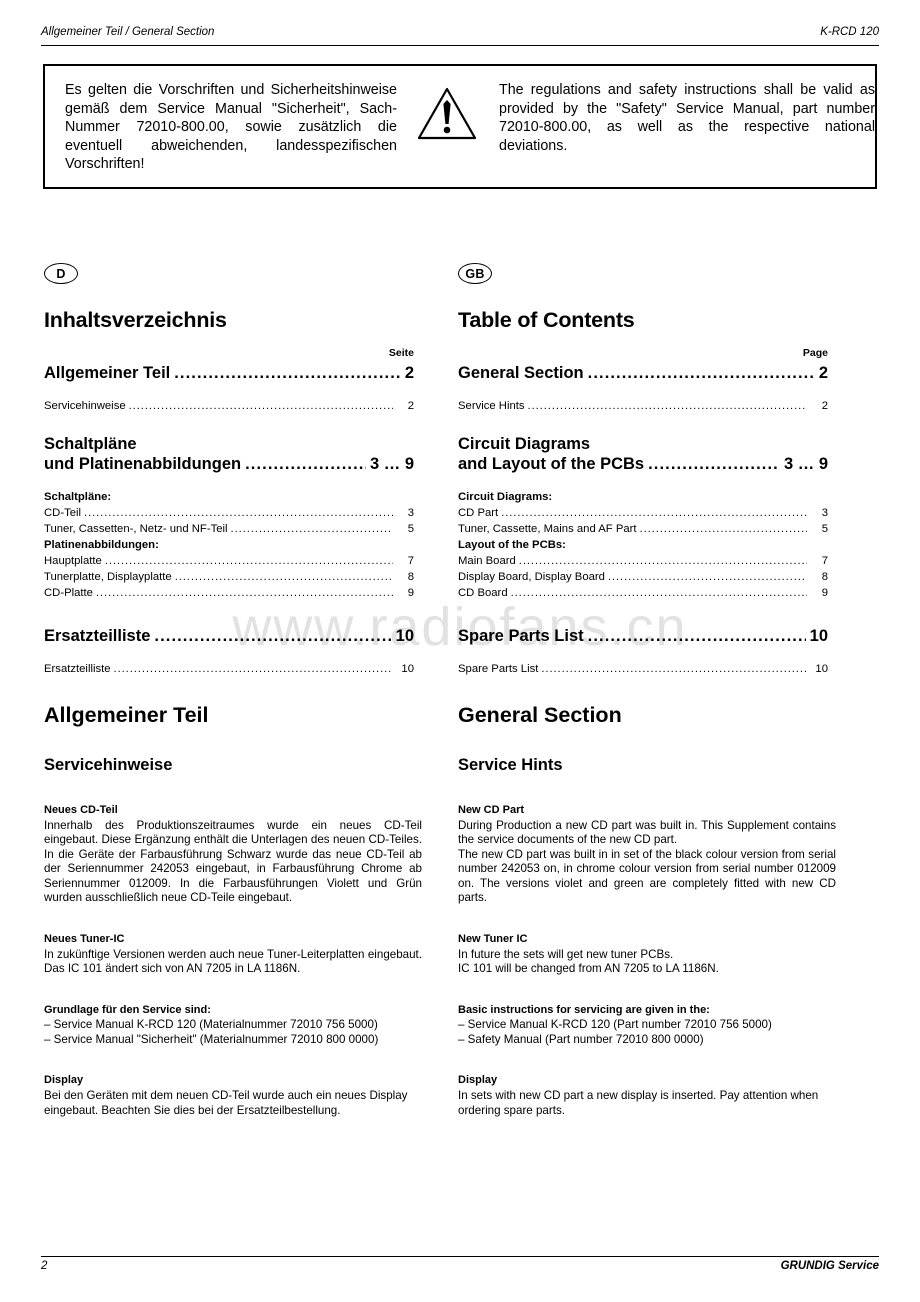 The height and width of the screenshot is (1302, 920). I want to click on toc-entry-page: 9, so click(410, 593).